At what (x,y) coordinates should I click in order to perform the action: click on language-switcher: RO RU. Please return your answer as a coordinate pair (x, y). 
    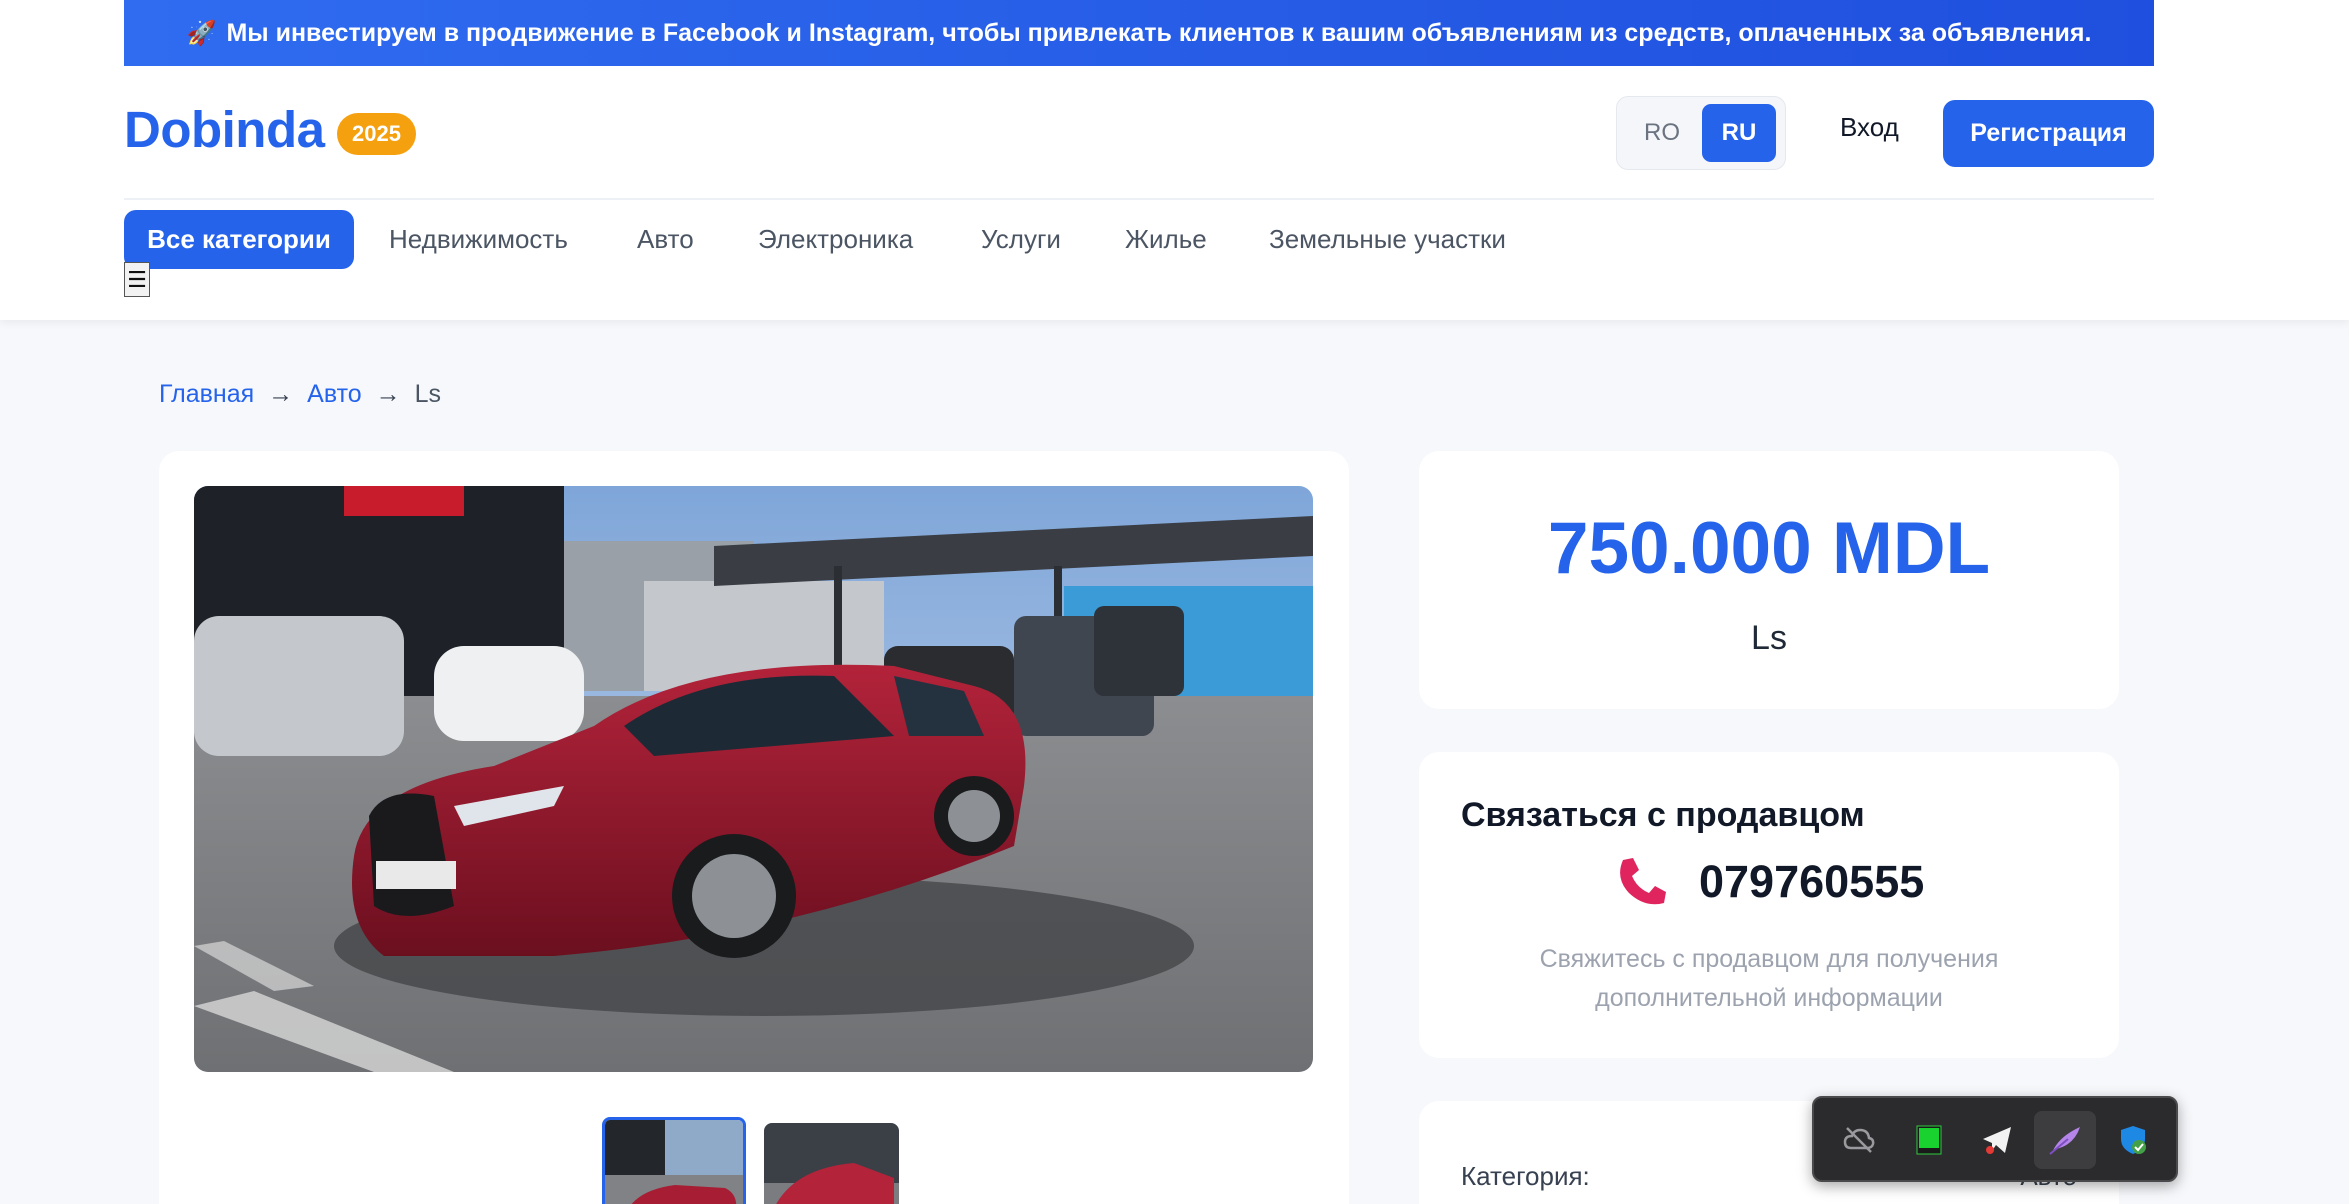
    Looking at the image, I should click on (1701, 133).